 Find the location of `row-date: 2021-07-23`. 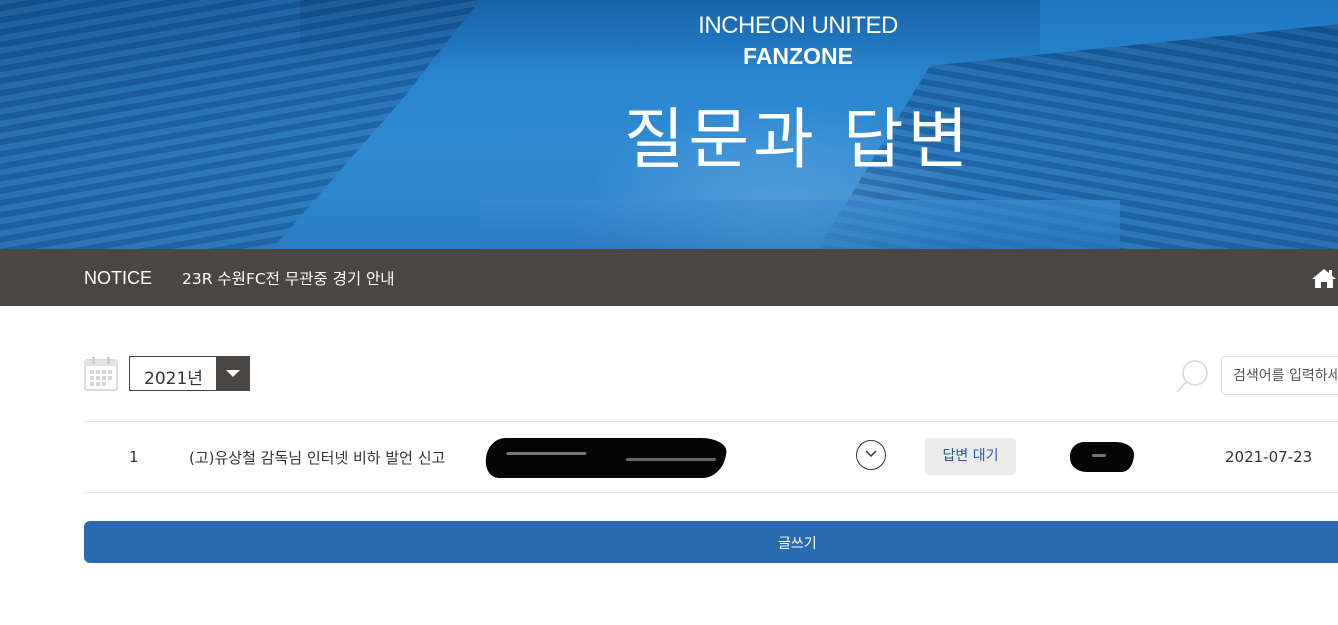

row-date: 2021-07-23 is located at coordinates (1269, 457).